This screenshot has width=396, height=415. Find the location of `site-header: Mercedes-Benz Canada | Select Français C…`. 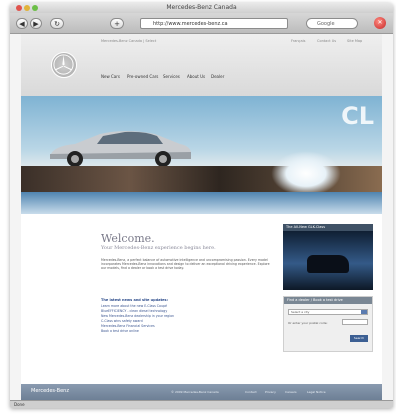

site-header: Mercedes-Benz Canada | Select Français C… is located at coordinates (201, 65).